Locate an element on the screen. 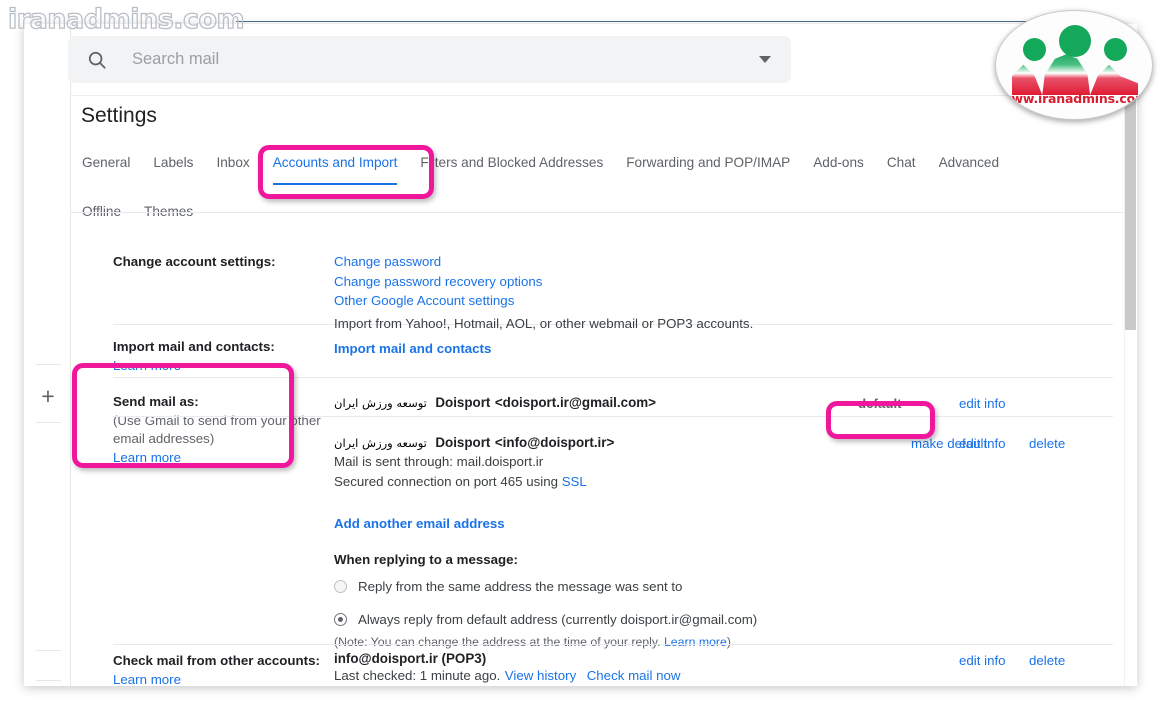  chevron-down-icon is located at coordinates (765, 59).